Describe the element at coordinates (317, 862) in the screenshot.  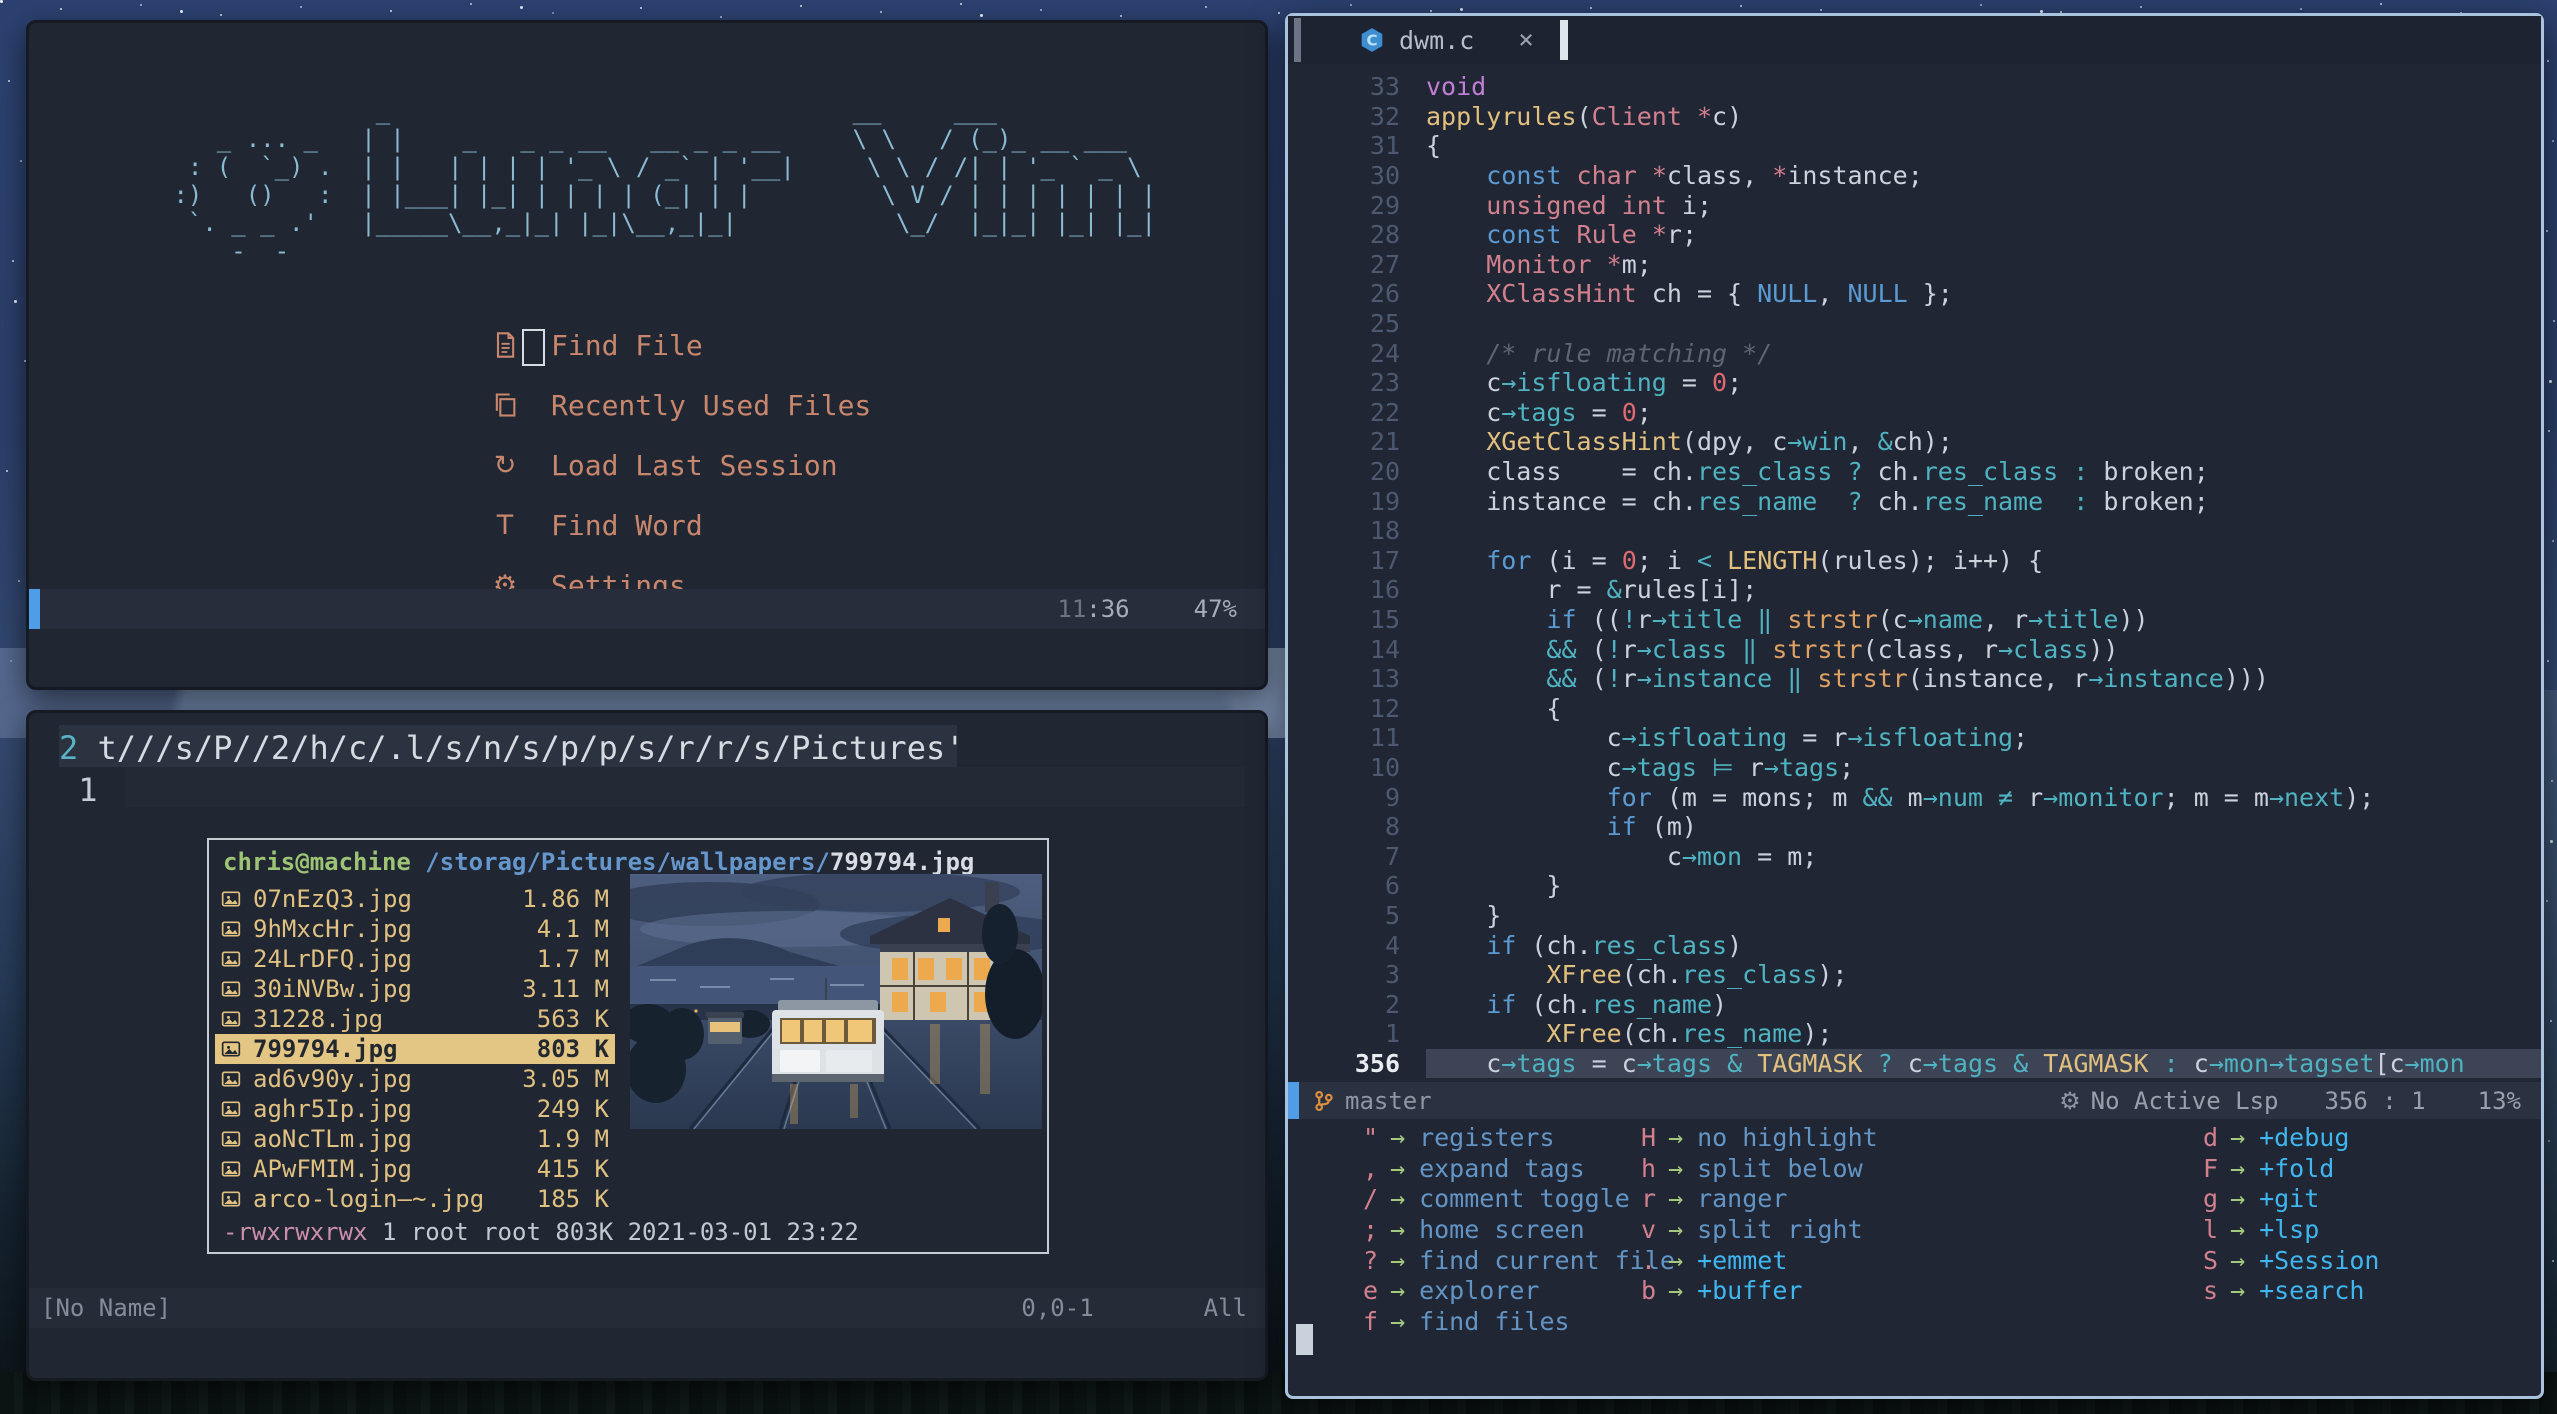
I see `ranger-user: chris@machine` at that location.